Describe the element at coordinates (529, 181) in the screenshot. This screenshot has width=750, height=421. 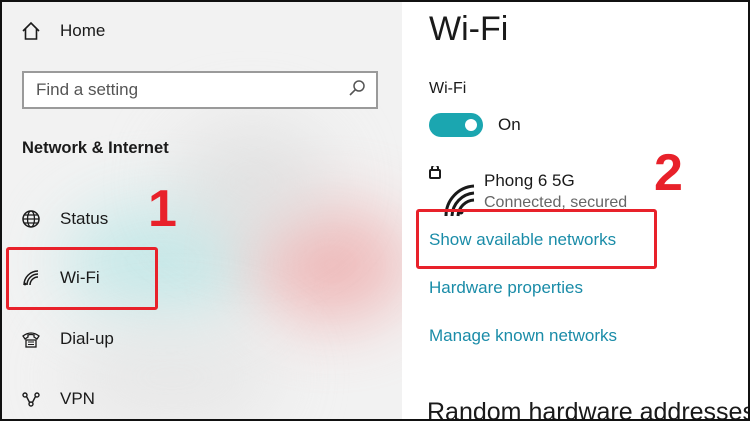
I see `network-name: Phong 6 5G` at that location.